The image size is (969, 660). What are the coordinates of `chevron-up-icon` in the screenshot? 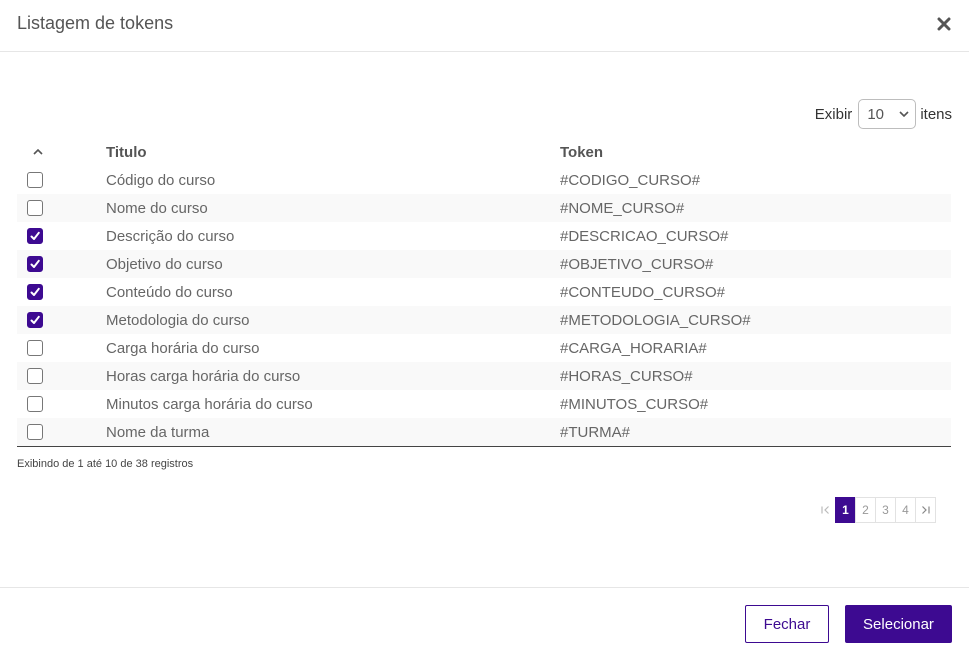 It's located at (38, 152).